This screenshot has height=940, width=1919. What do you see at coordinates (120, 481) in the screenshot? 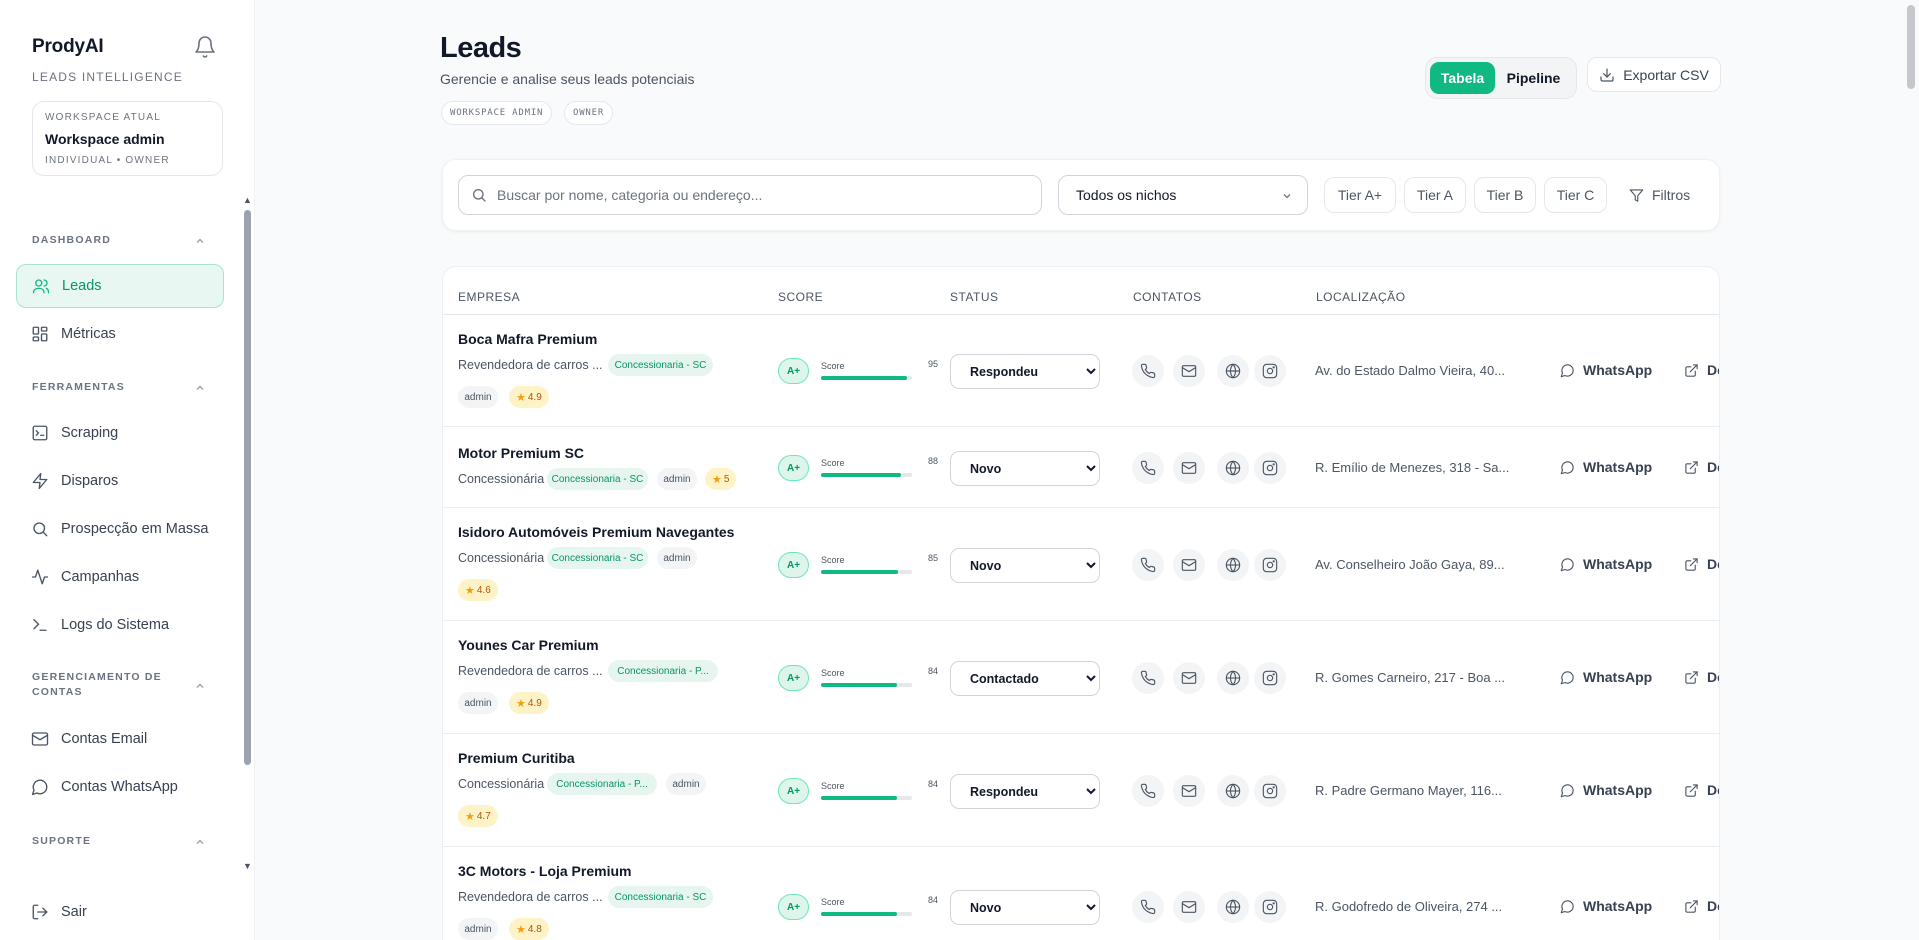
I see `sidebar-item-disparos: Disparos` at bounding box center [120, 481].